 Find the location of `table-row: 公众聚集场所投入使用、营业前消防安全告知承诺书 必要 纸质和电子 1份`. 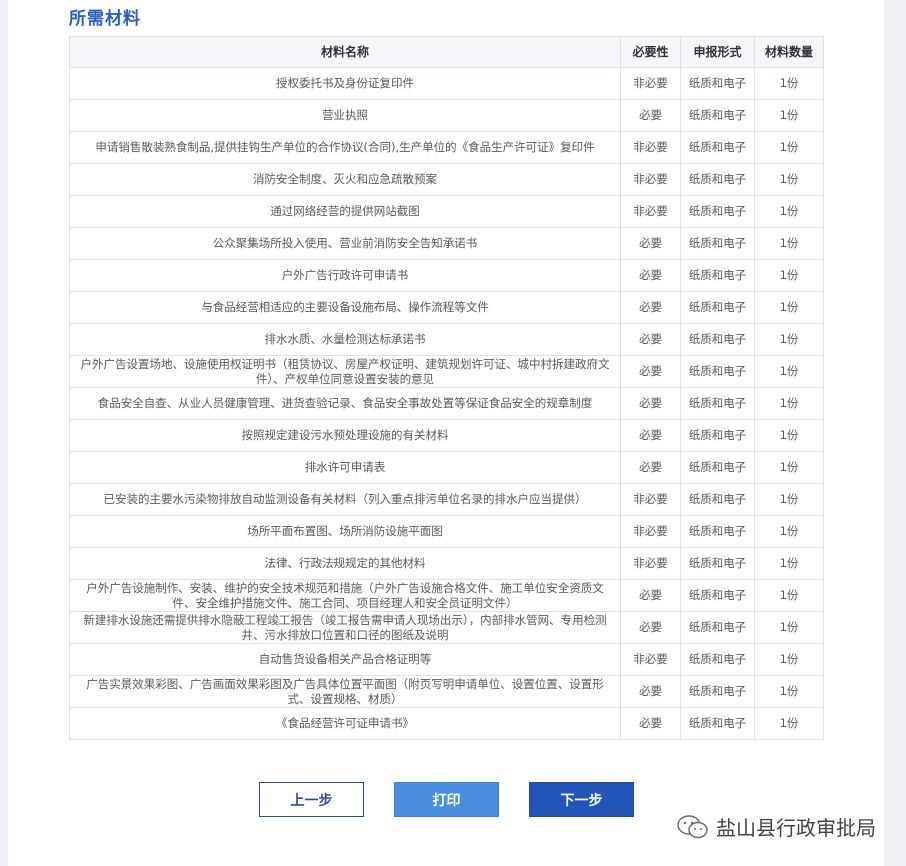

table-row: 公众聚集场所投入使用、营业前消防安全告知承诺书 必要 纸质和电子 1份 is located at coordinates (446, 243).